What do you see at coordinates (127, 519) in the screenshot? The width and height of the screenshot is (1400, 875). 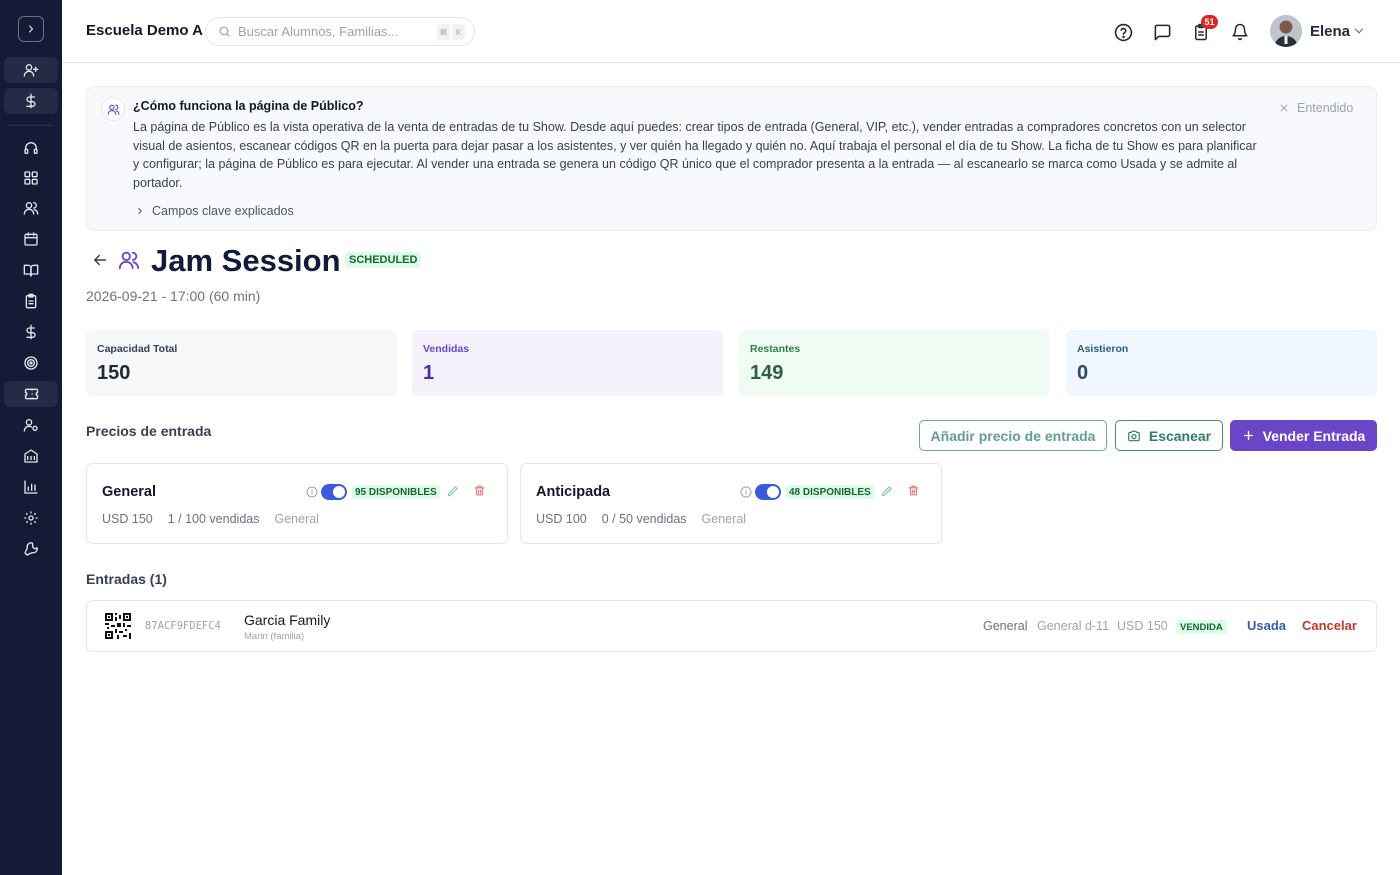 I see `price-amount: USD 150` at bounding box center [127, 519].